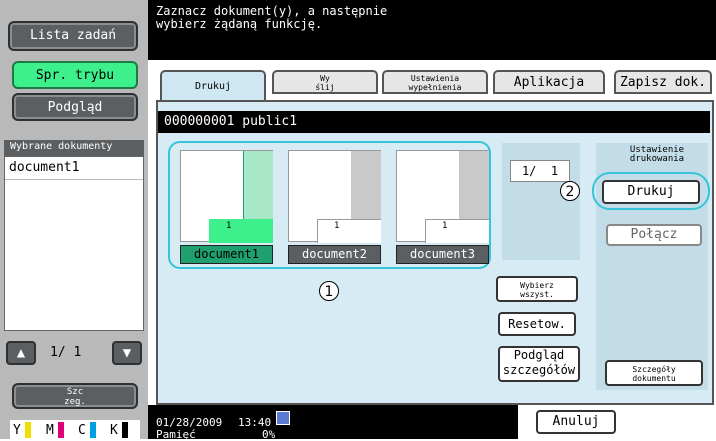 The height and width of the screenshot is (441, 716). Describe the element at coordinates (434, 122) in the screenshot. I see `folder-path: 000000001 public1` at that location.